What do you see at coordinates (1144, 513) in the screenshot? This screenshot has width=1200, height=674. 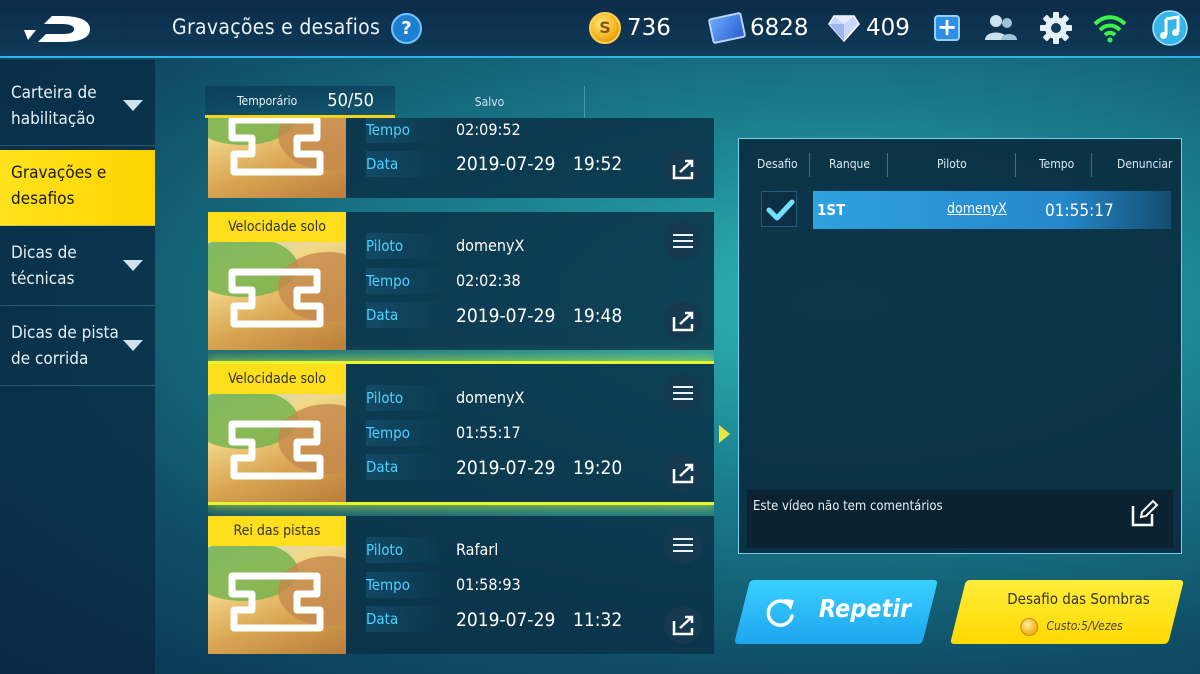 I see `edit-icon` at bounding box center [1144, 513].